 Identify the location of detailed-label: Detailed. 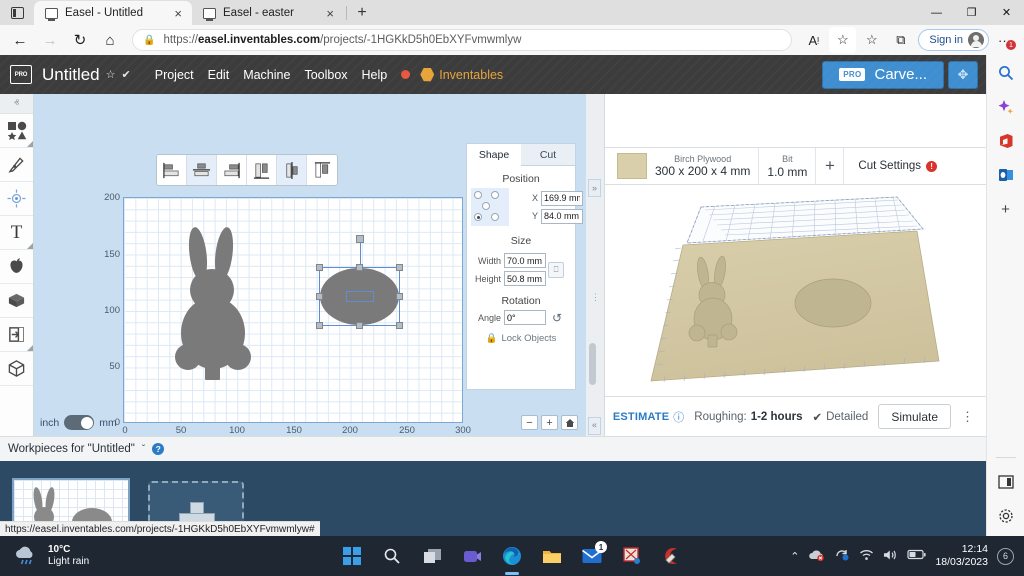
(847, 417).